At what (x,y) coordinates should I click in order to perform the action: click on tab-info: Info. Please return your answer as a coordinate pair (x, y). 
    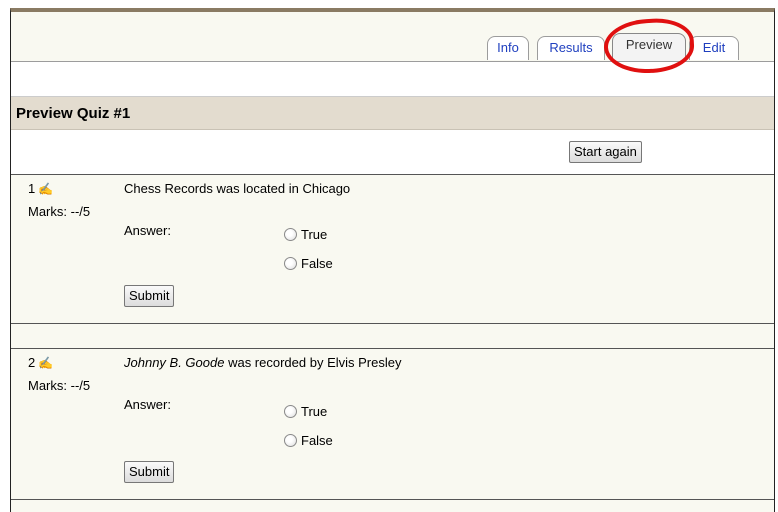
    Looking at the image, I should click on (508, 48).